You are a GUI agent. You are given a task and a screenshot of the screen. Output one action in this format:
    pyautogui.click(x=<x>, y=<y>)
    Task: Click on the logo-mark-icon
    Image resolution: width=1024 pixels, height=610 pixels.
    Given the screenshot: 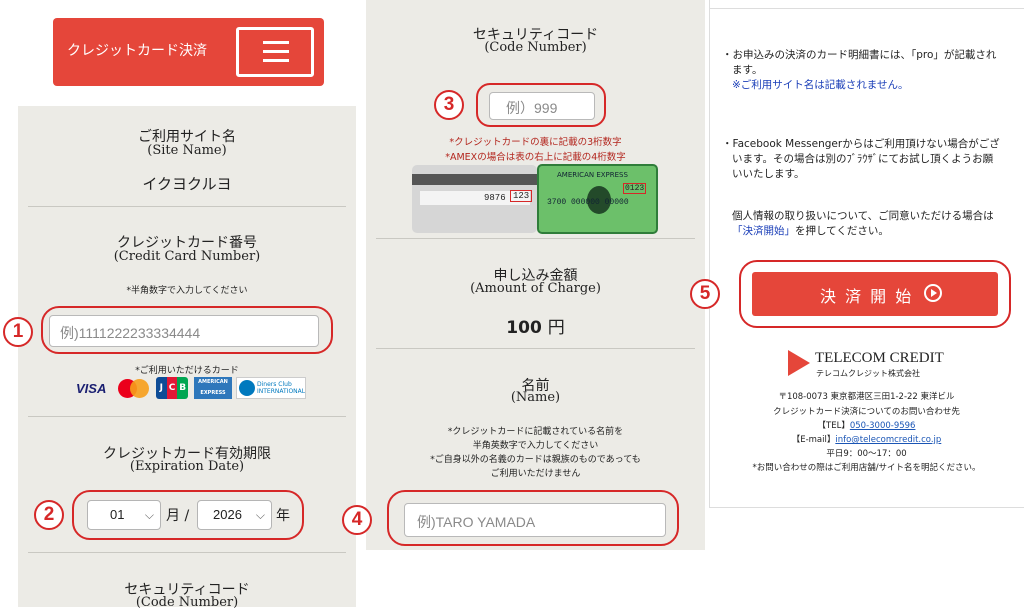 What is the action you would take?
    pyautogui.click(x=799, y=363)
    